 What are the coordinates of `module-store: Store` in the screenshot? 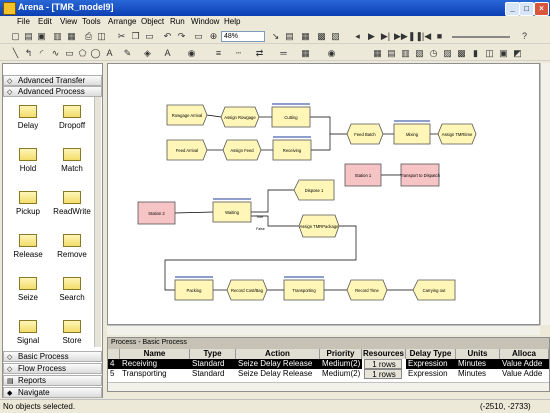 It's located at (72, 332).